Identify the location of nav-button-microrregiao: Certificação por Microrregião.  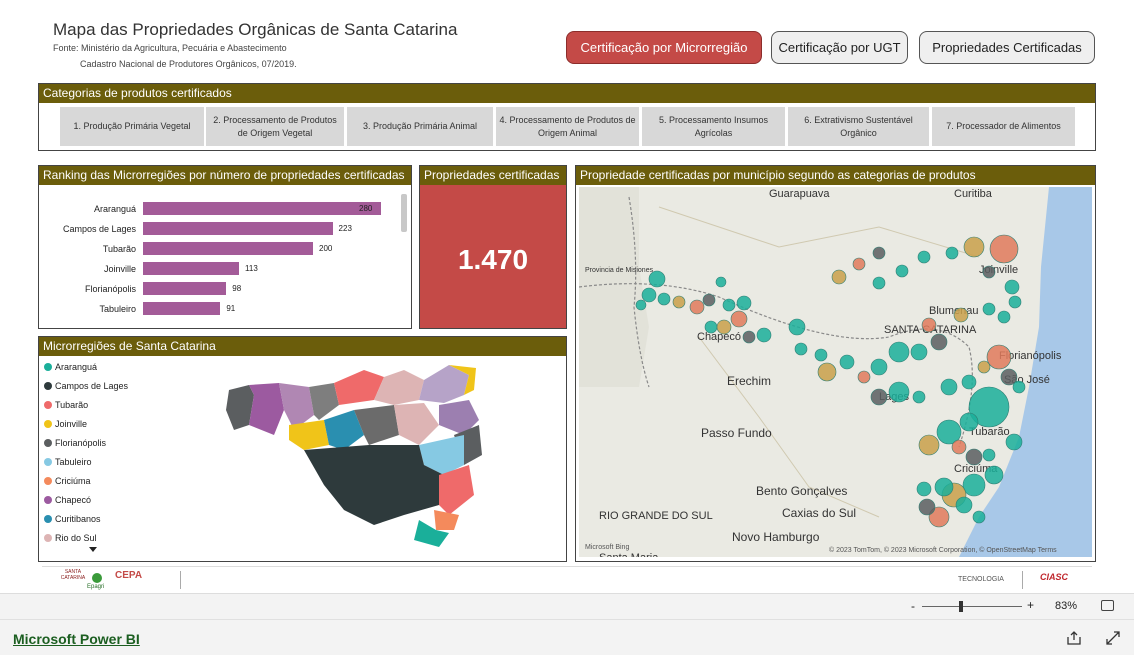
(664, 47).